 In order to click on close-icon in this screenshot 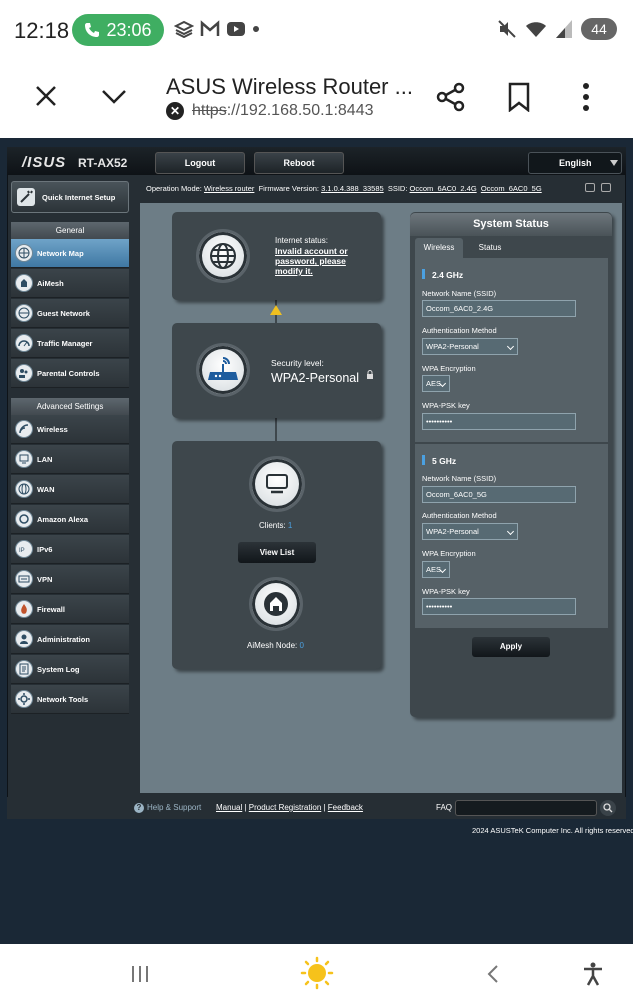, I will do `click(46, 96)`.